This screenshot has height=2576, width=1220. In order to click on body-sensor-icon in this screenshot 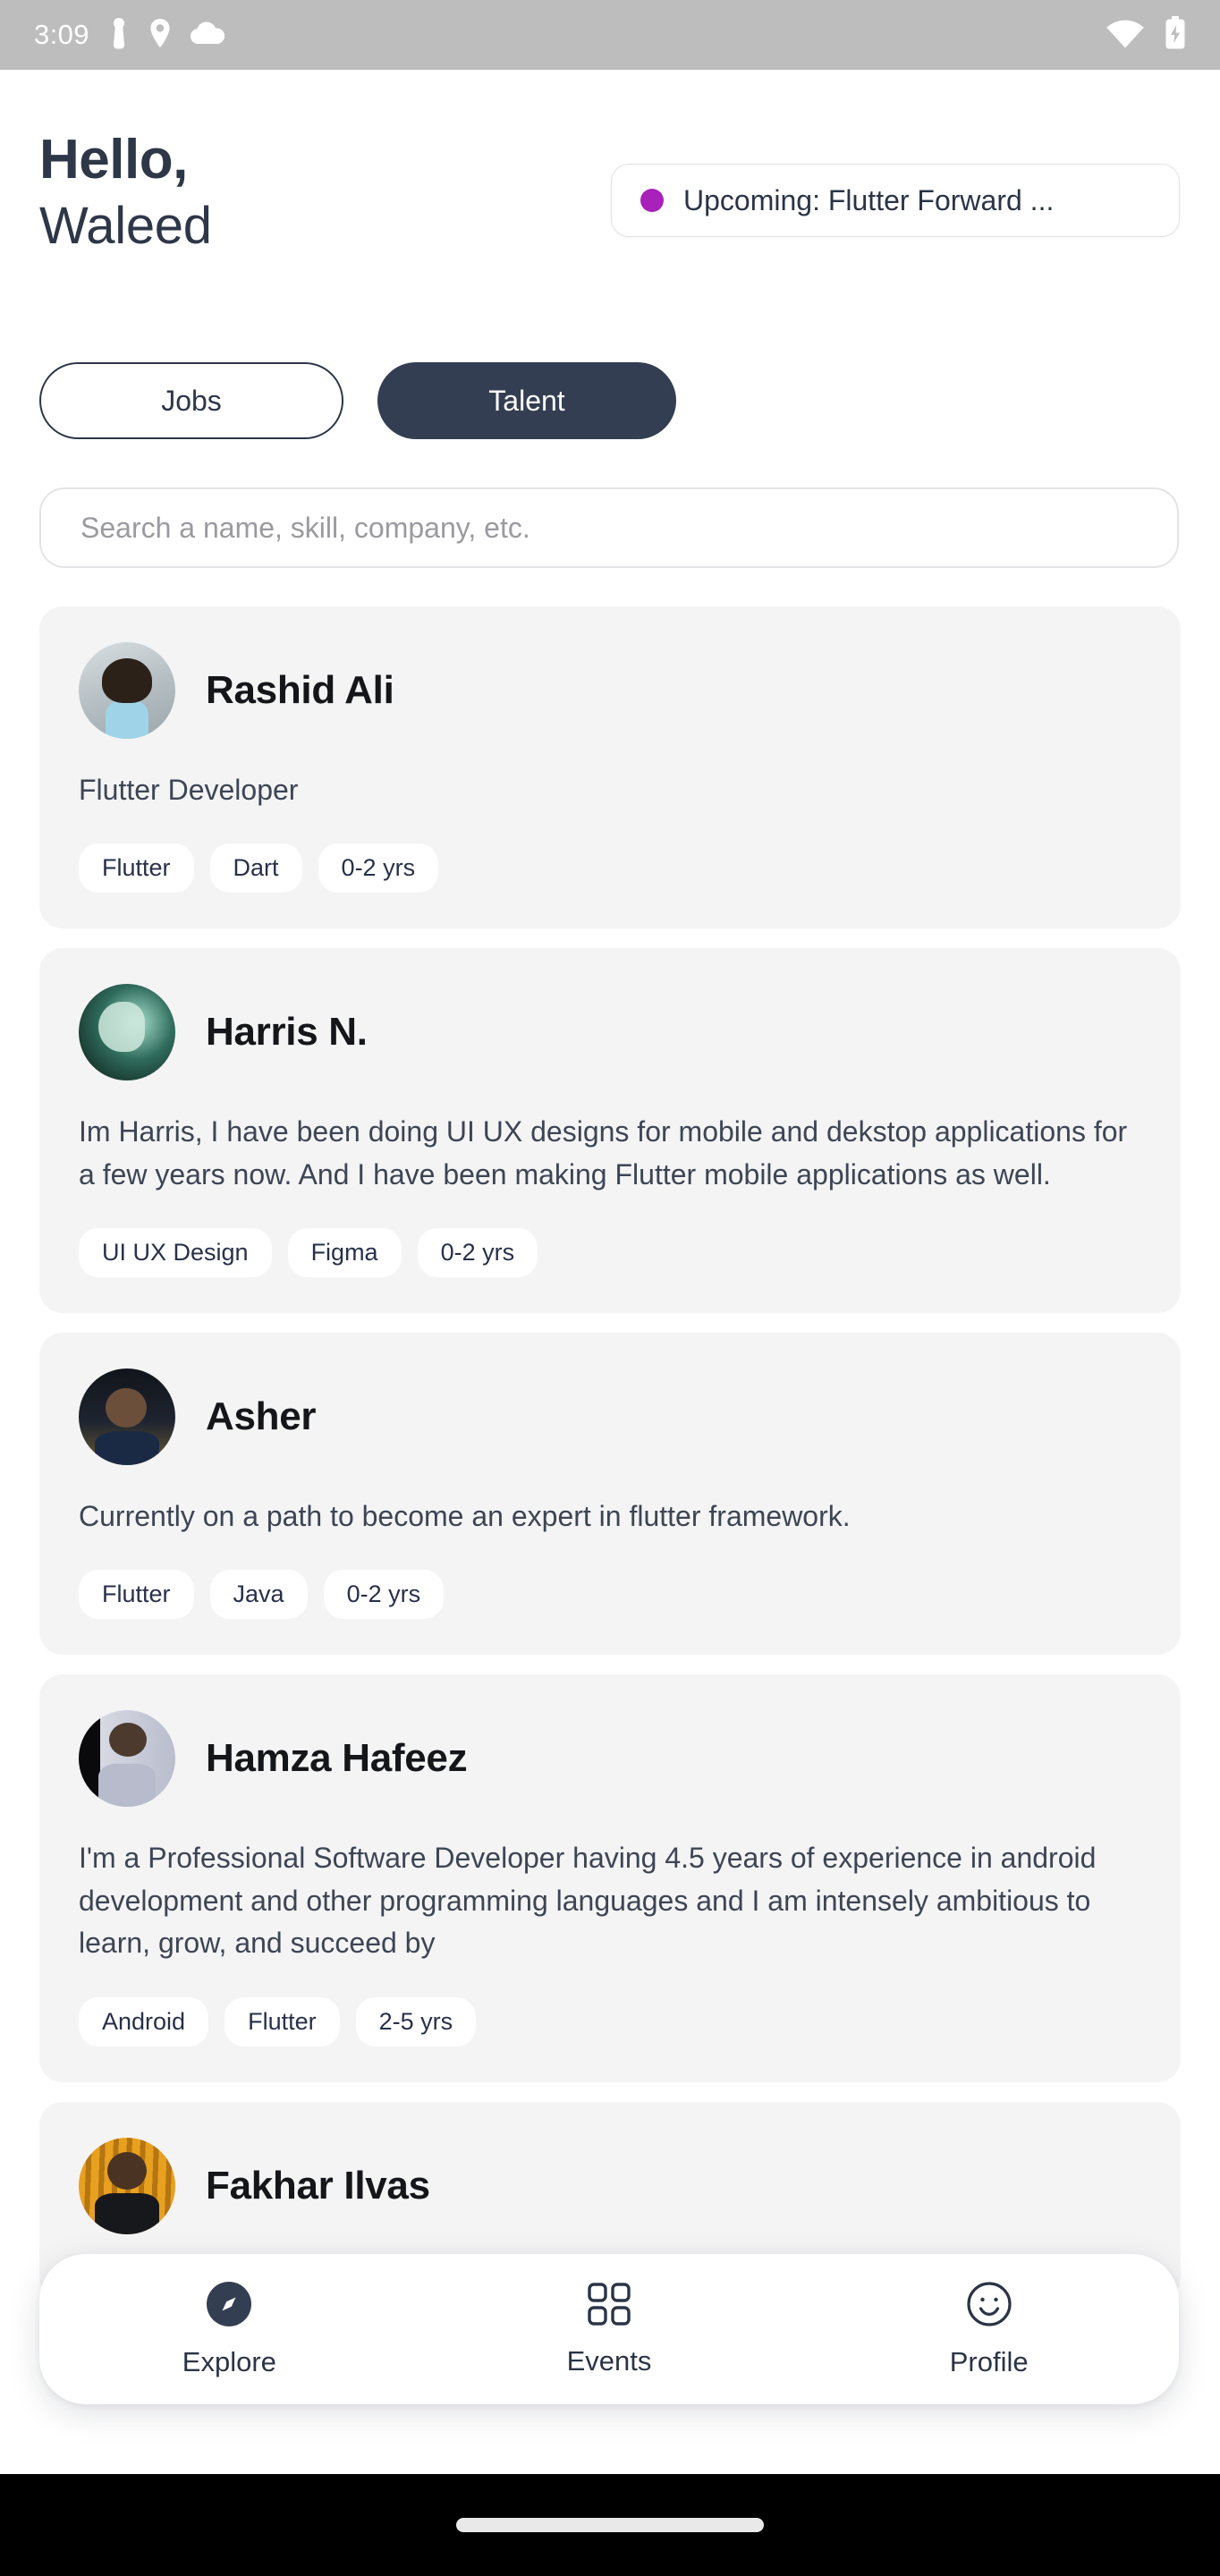, I will do `click(119, 35)`.